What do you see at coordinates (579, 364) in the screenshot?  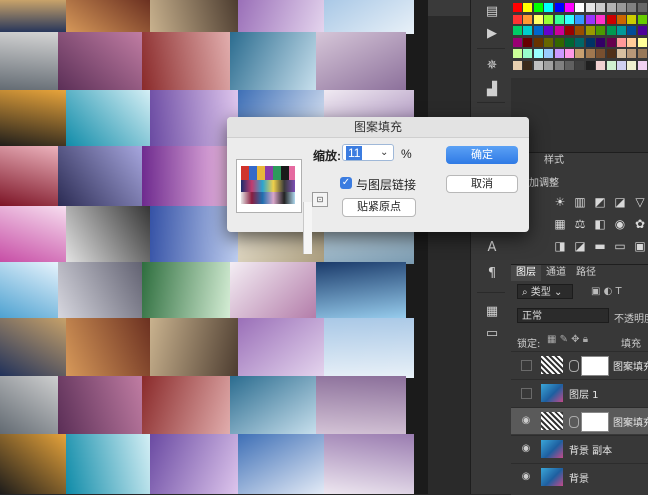 I see `layer-row: 图案填充` at bounding box center [579, 364].